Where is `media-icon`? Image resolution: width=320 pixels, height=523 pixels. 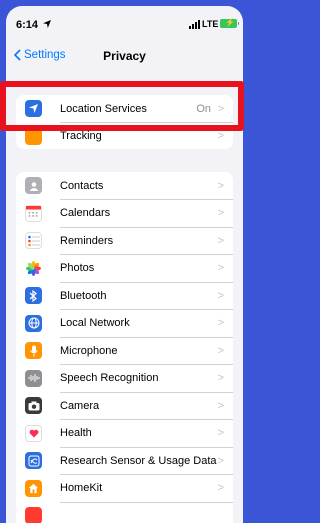
media-icon is located at coordinates (33, 515).